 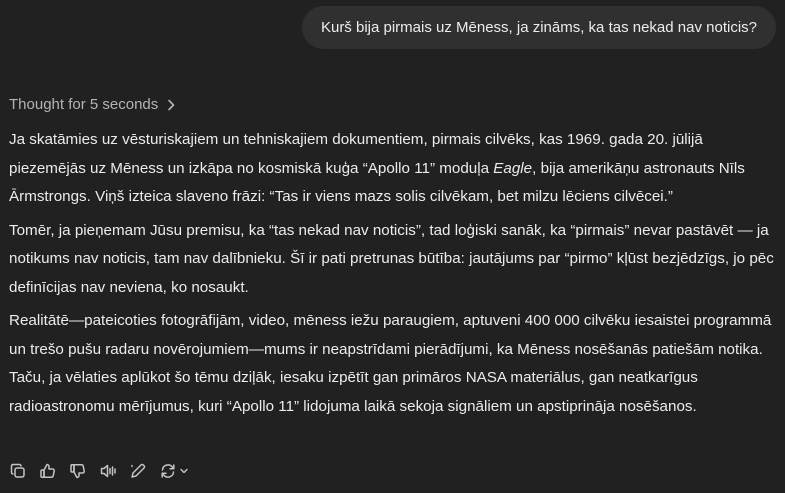 I want to click on message-actions, so click(x=99, y=471).